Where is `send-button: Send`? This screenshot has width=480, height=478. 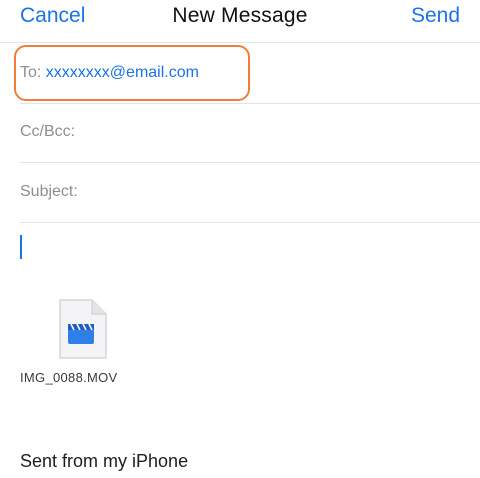
send-button: Send is located at coordinates (435, 16).